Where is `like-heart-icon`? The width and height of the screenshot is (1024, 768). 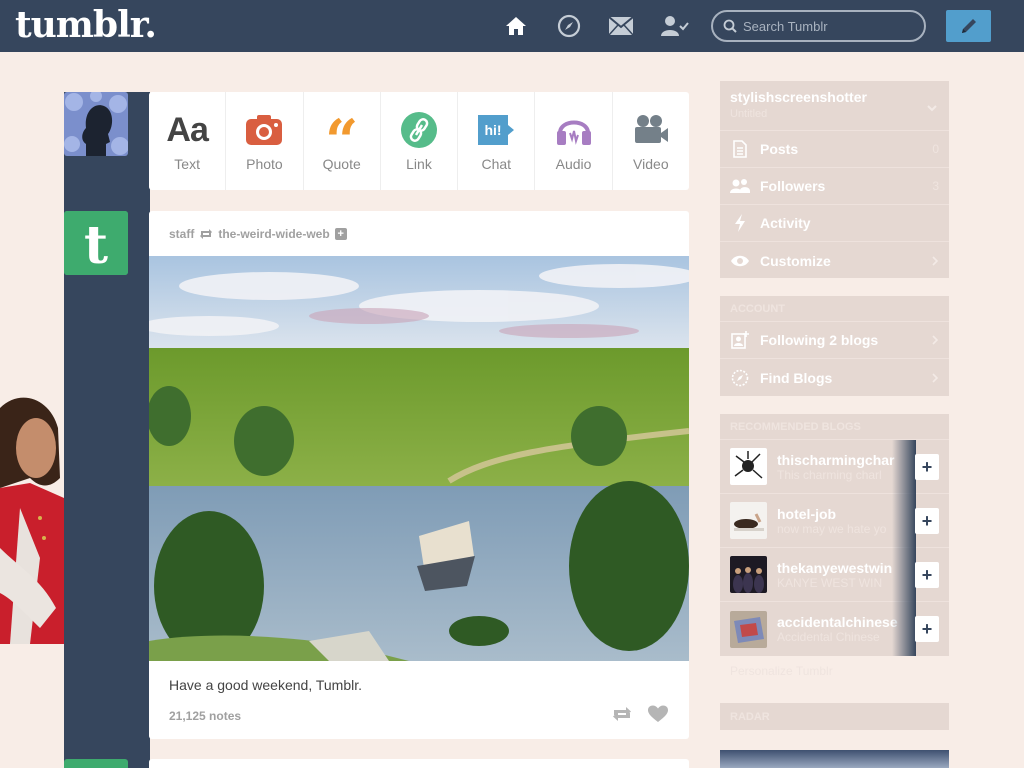 like-heart-icon is located at coordinates (658, 716).